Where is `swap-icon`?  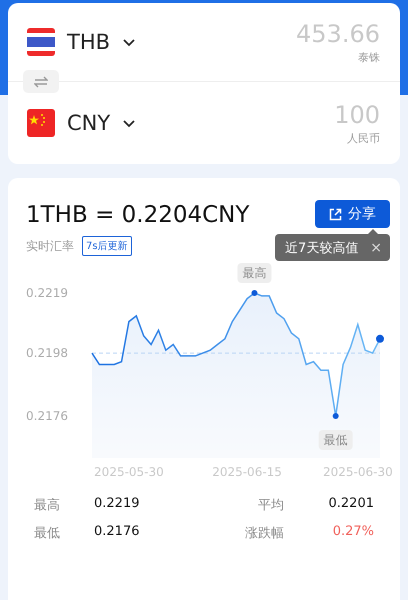 swap-icon is located at coordinates (41, 82).